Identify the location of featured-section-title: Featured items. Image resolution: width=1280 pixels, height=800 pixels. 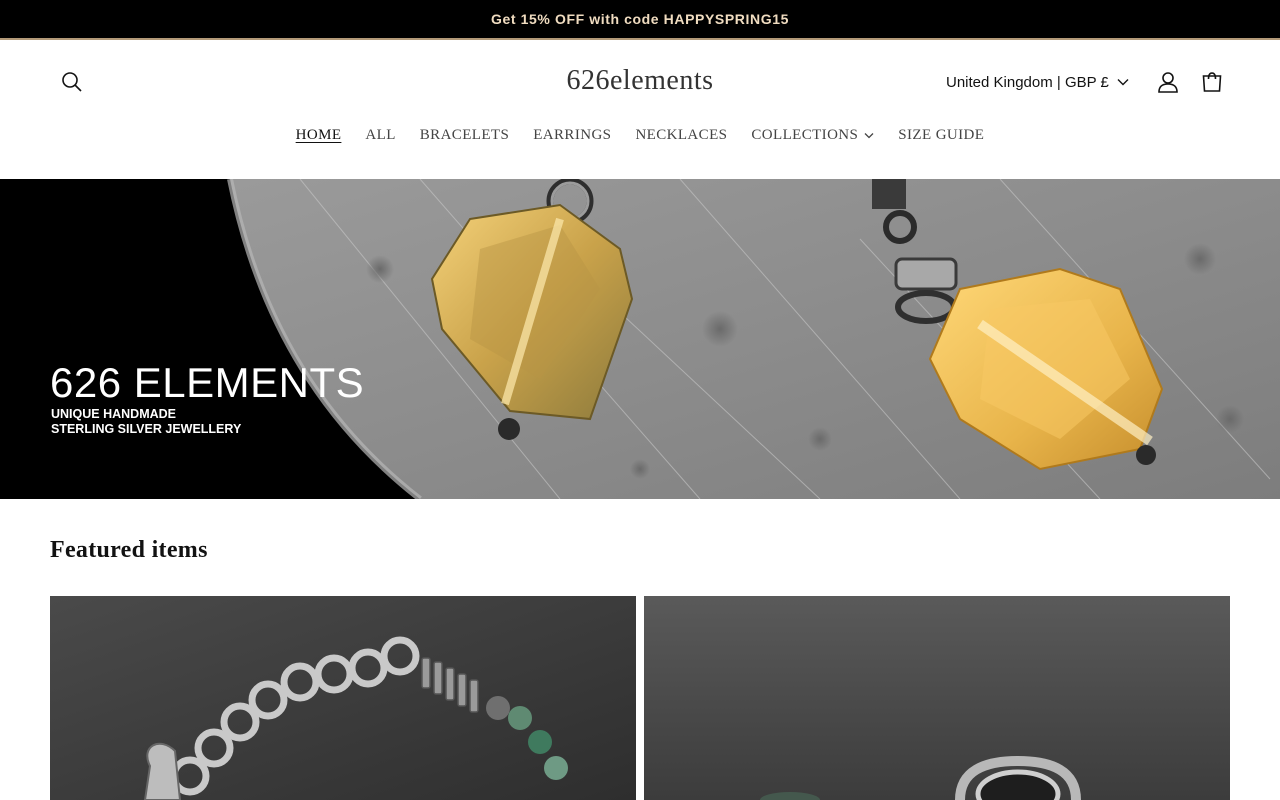
(129, 550).